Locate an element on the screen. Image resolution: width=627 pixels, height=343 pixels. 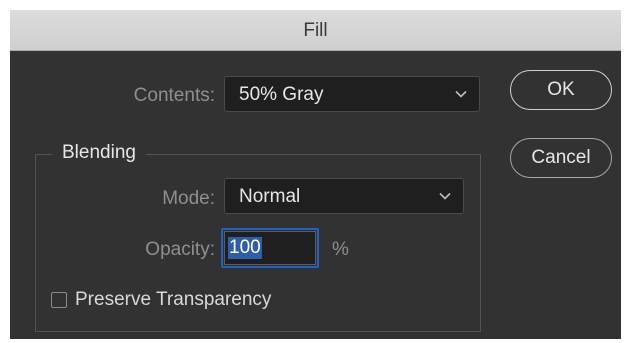
dialog-titlebar: Fill is located at coordinates (315, 30).